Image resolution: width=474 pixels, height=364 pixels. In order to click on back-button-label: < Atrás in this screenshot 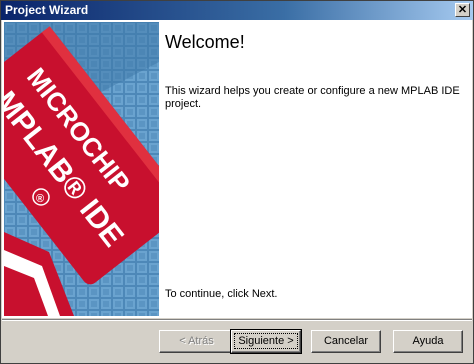, I will do `click(196, 341)`.